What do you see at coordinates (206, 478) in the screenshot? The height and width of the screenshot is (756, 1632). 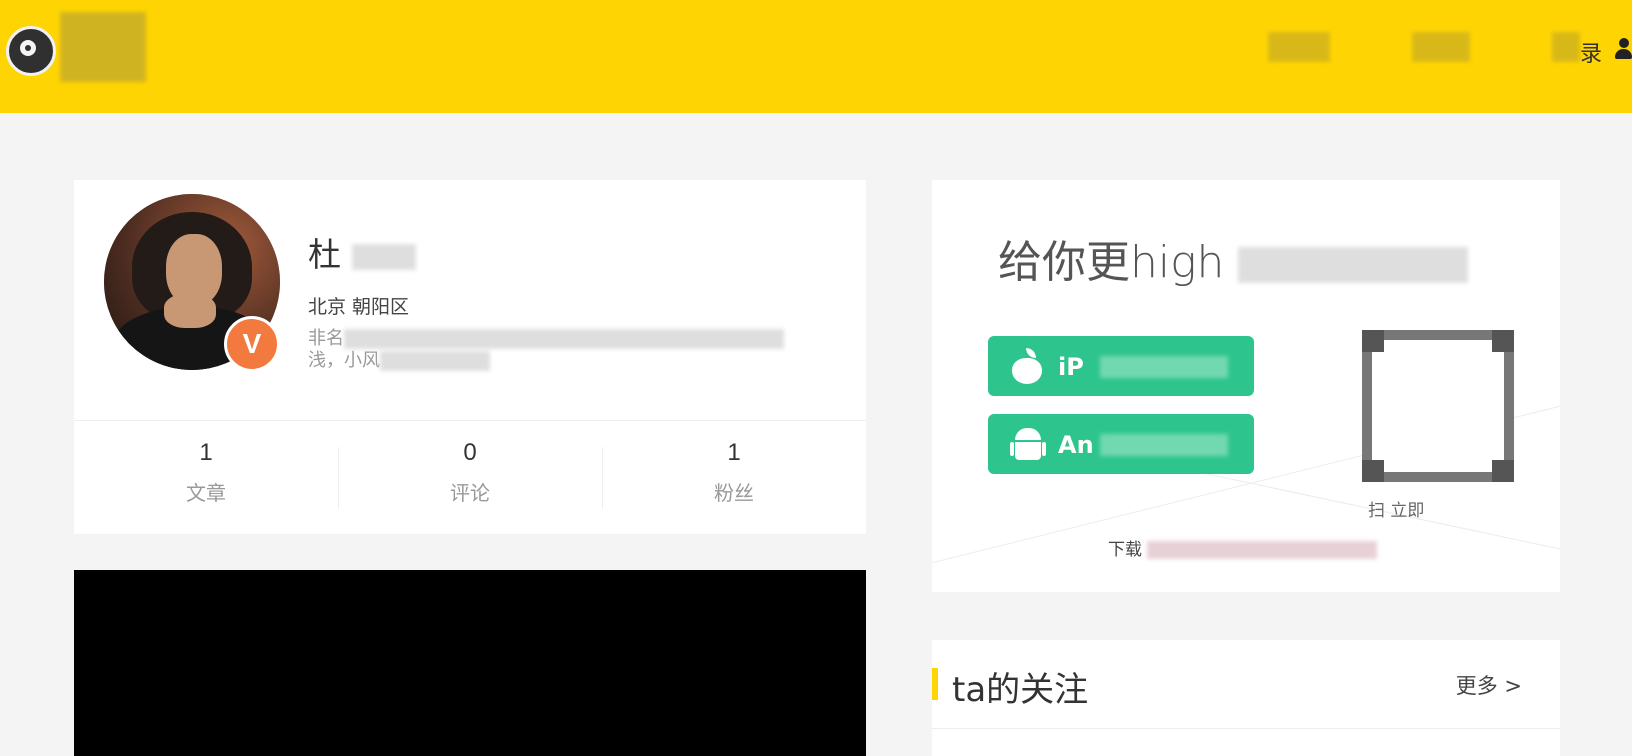 I see `stat-articles: 1 文章` at bounding box center [206, 478].